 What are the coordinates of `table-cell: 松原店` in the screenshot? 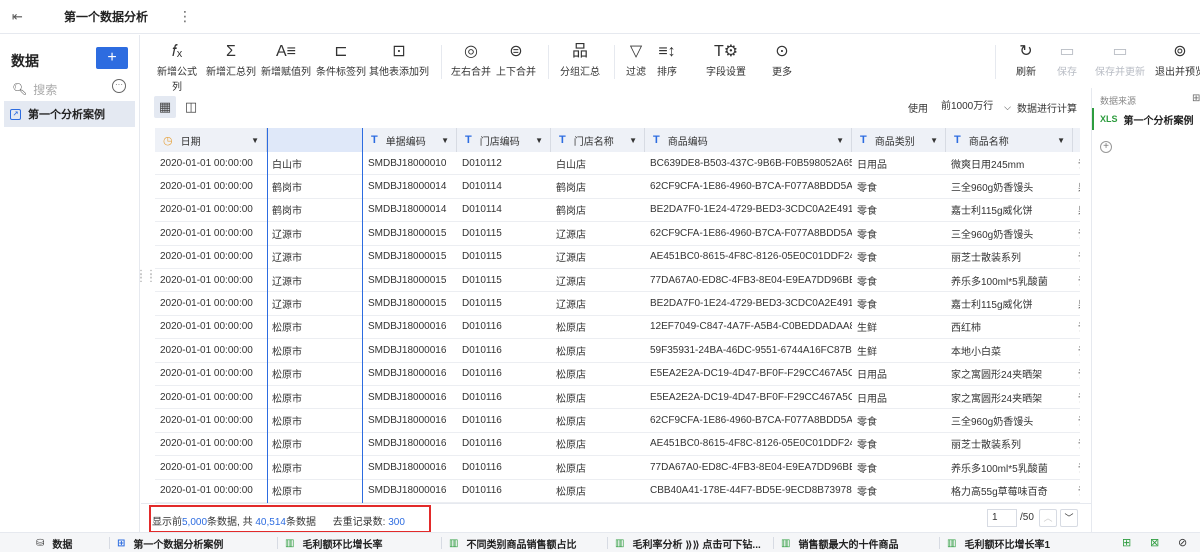 It's located at (571, 446).